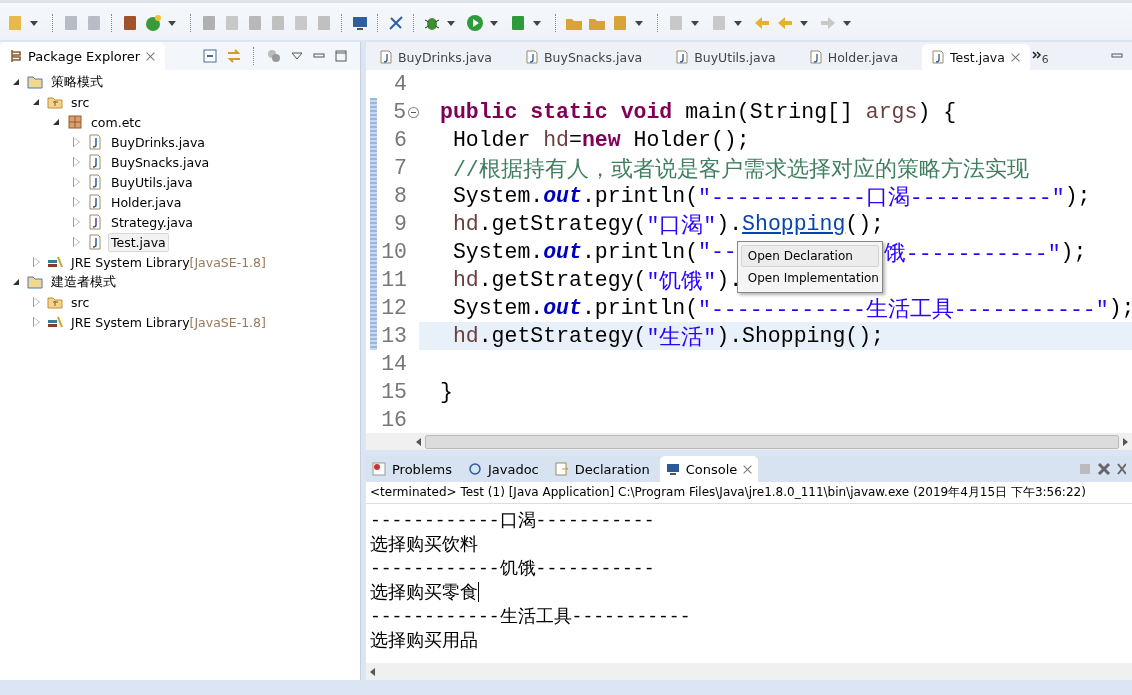 The width and height of the screenshot is (1132, 695). What do you see at coordinates (393, 308) in the screenshot?
I see `line-number: 12` at bounding box center [393, 308].